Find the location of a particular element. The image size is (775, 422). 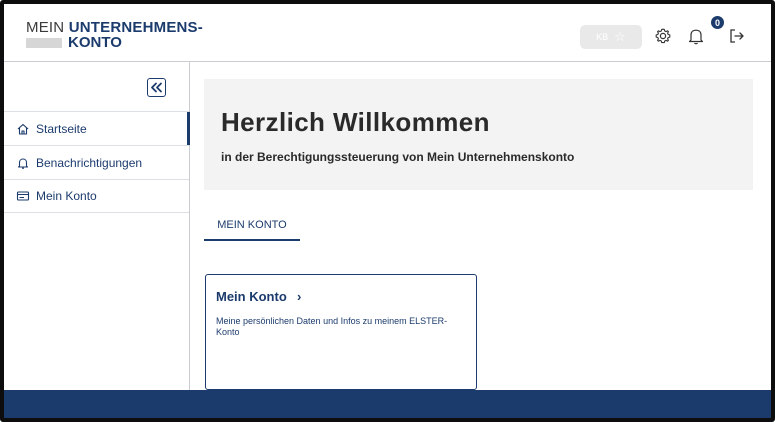

id-card-icon is located at coordinates (23, 196).